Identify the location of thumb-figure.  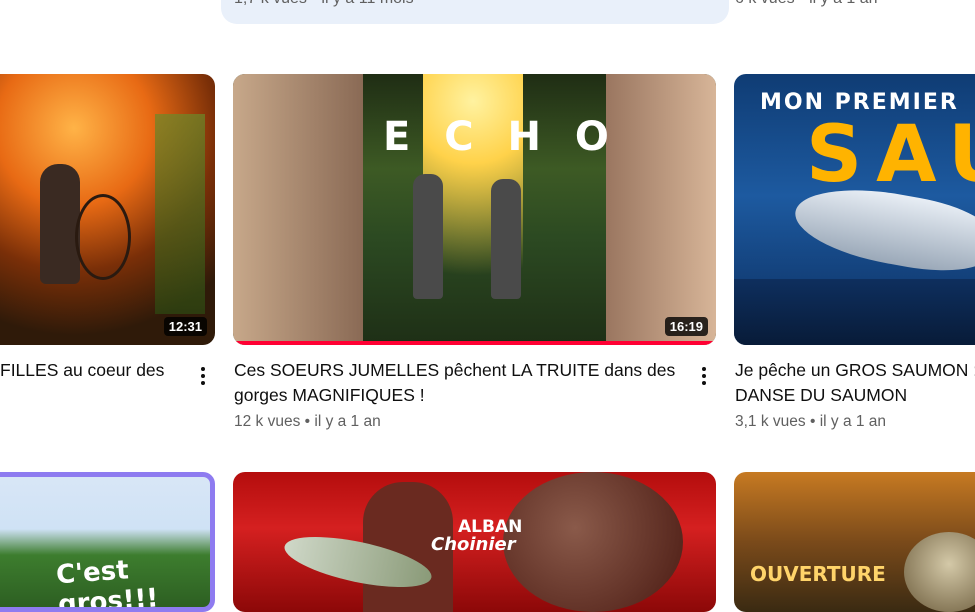
(60, 224).